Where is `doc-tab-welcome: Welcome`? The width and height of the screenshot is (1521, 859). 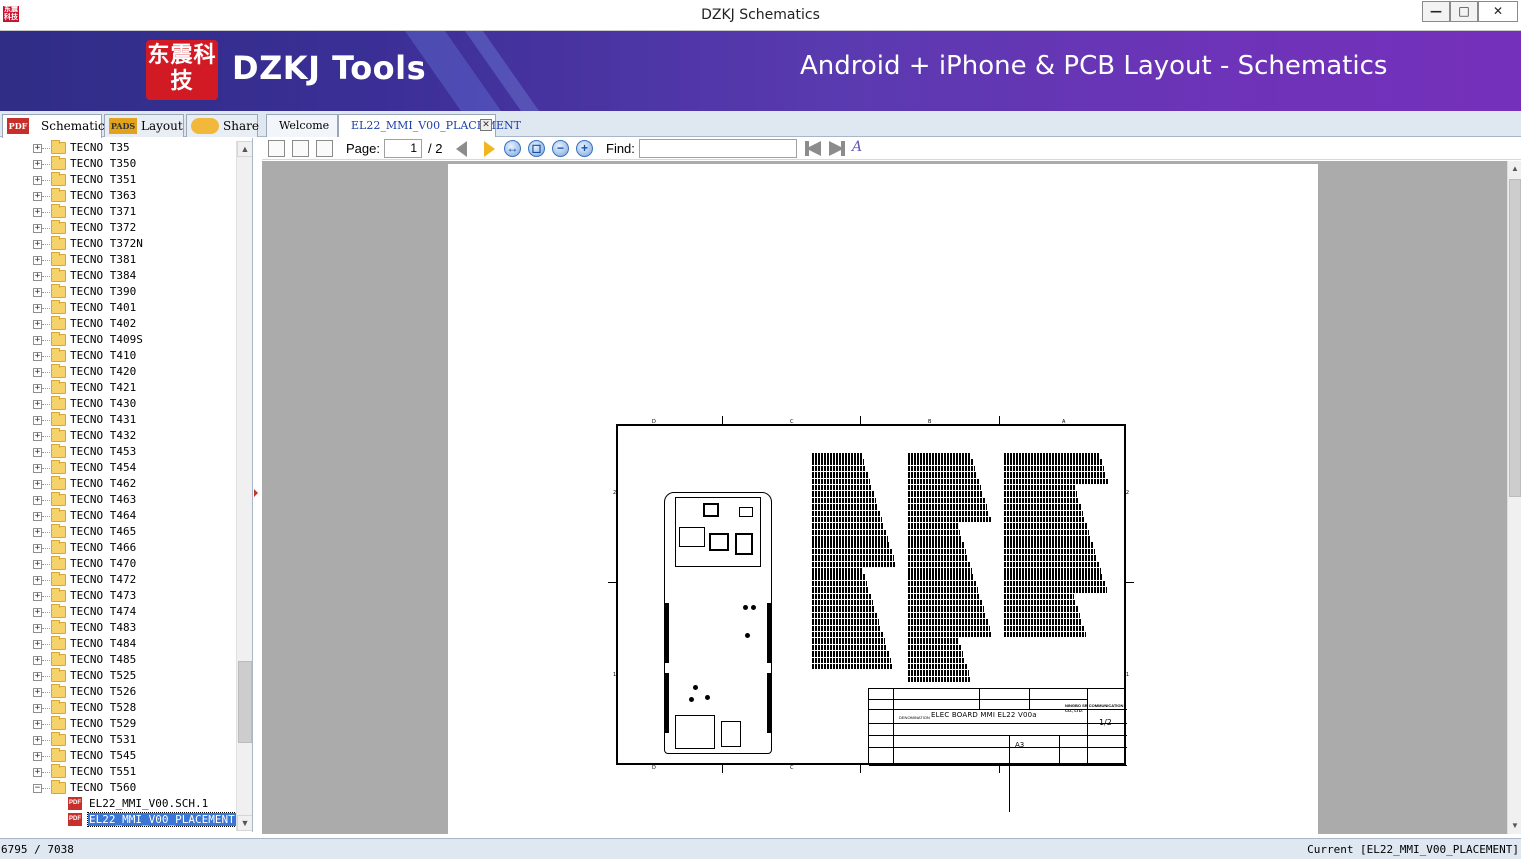 doc-tab-welcome: Welcome is located at coordinates (302, 125).